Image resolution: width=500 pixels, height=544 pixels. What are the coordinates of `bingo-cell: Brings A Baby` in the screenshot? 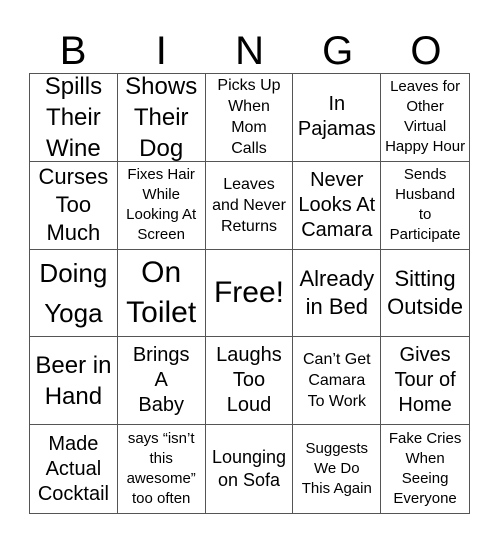 It's located at (161, 381).